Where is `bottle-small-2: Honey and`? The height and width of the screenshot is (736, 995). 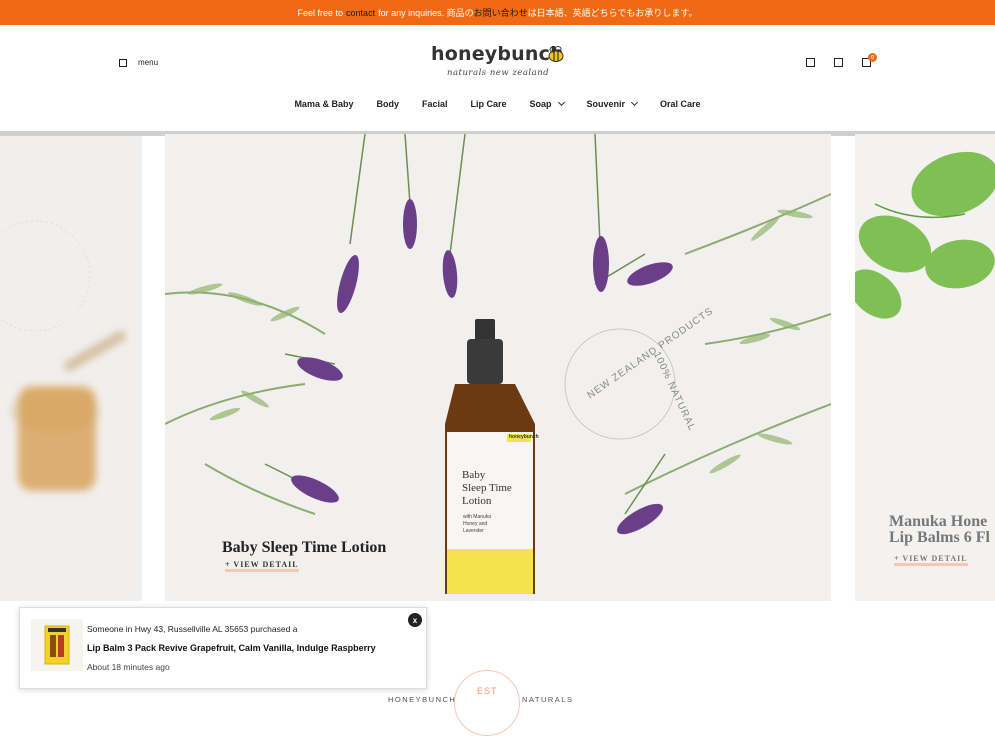 bottle-small-2: Honey and is located at coordinates (475, 524).